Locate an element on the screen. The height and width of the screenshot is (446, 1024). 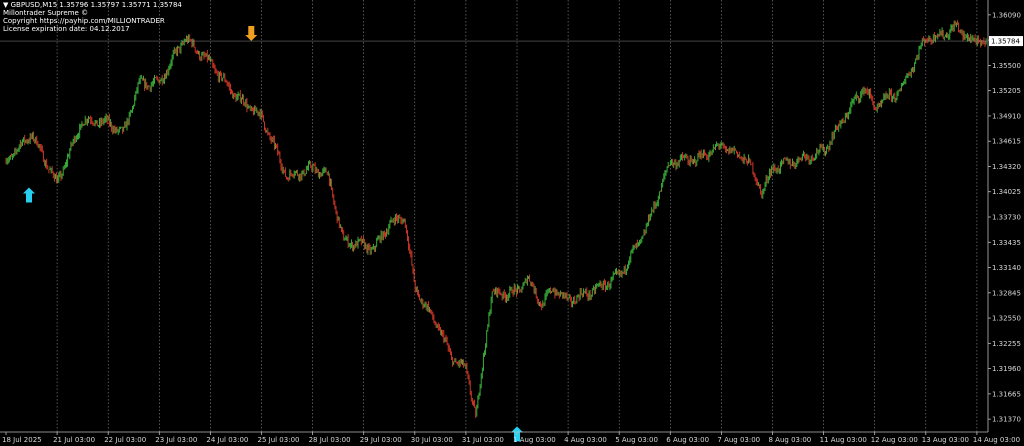
time-tick-label: 7 Aug 03:00 is located at coordinates (738, 440).